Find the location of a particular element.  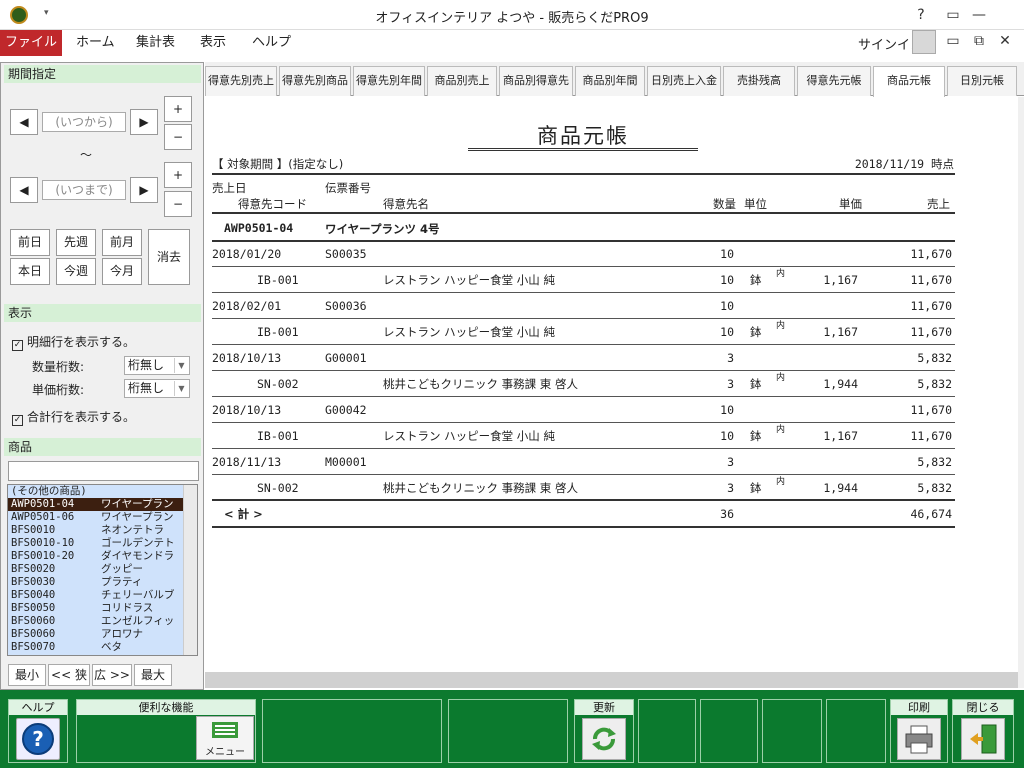

product-list-item: AWP0501-06 ワイヤープラン is located at coordinates (102, 517).